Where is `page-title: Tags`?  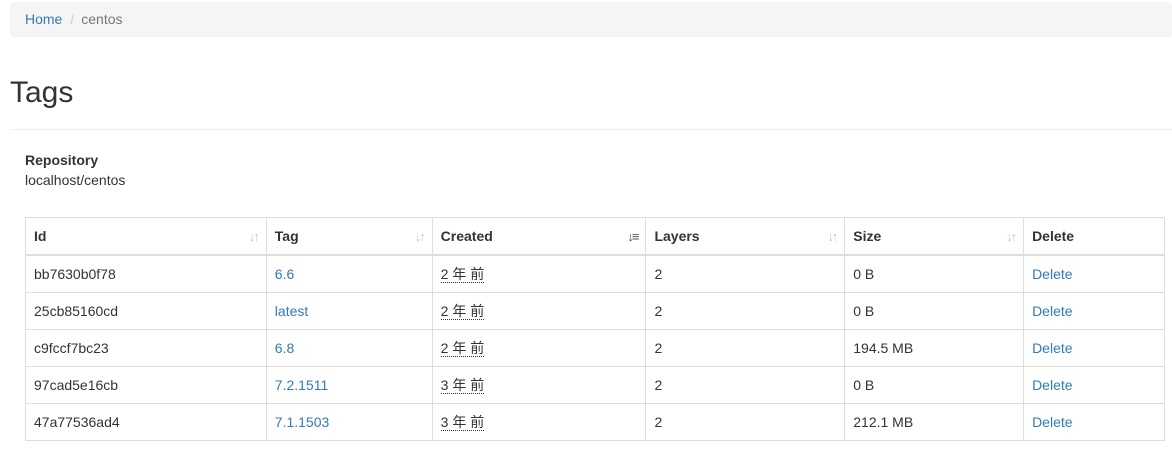 page-title: Tags is located at coordinates (42, 92).